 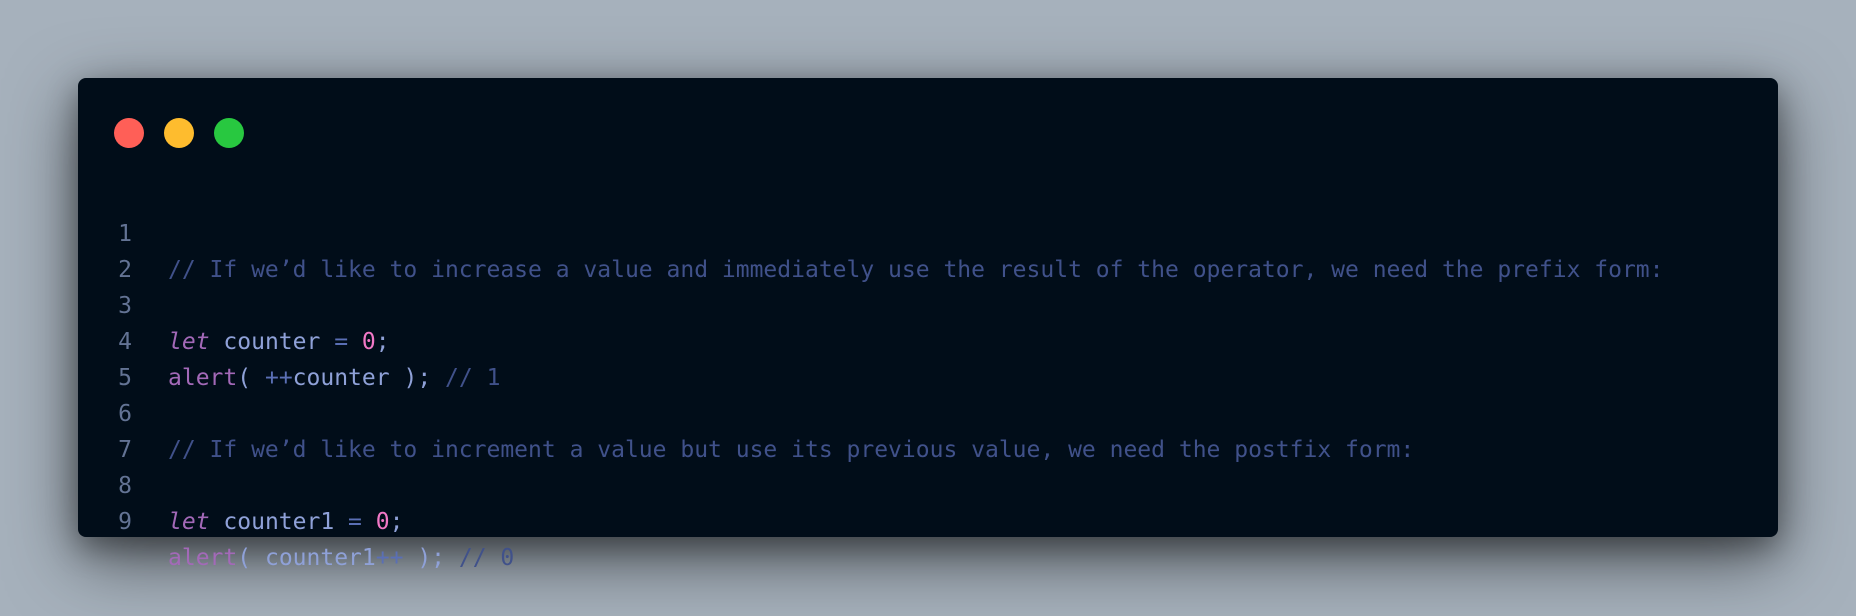 I want to click on code-line: 7, so click(x=928, y=429).